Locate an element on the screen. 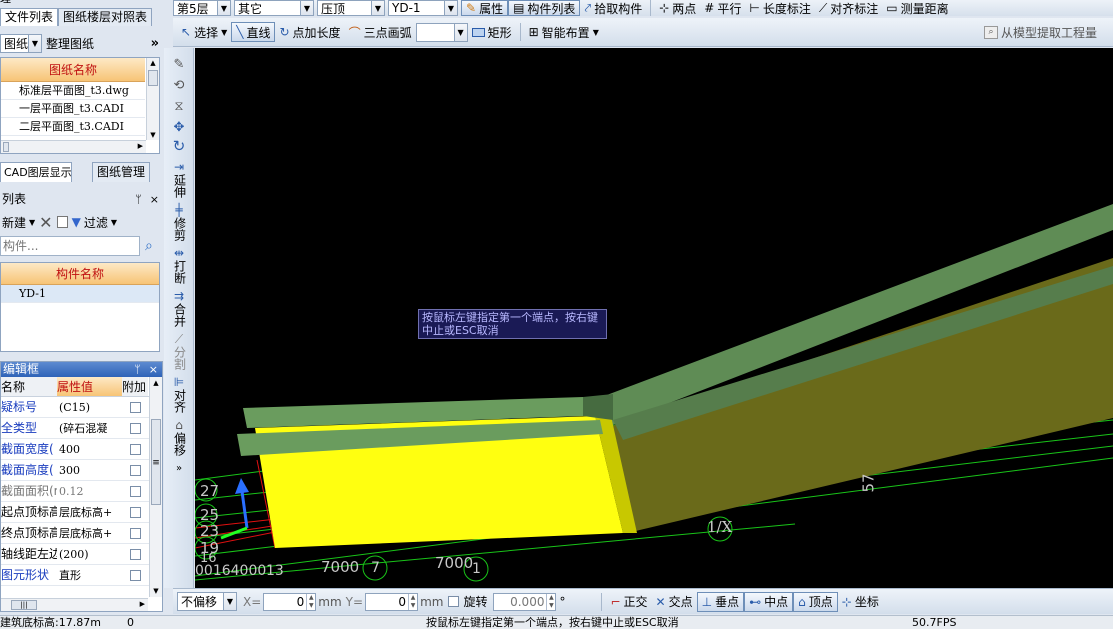 Image resolution: width=1113 pixels, height=629 pixels. break-button: ⇹ 打断 is located at coordinates (179, 266).